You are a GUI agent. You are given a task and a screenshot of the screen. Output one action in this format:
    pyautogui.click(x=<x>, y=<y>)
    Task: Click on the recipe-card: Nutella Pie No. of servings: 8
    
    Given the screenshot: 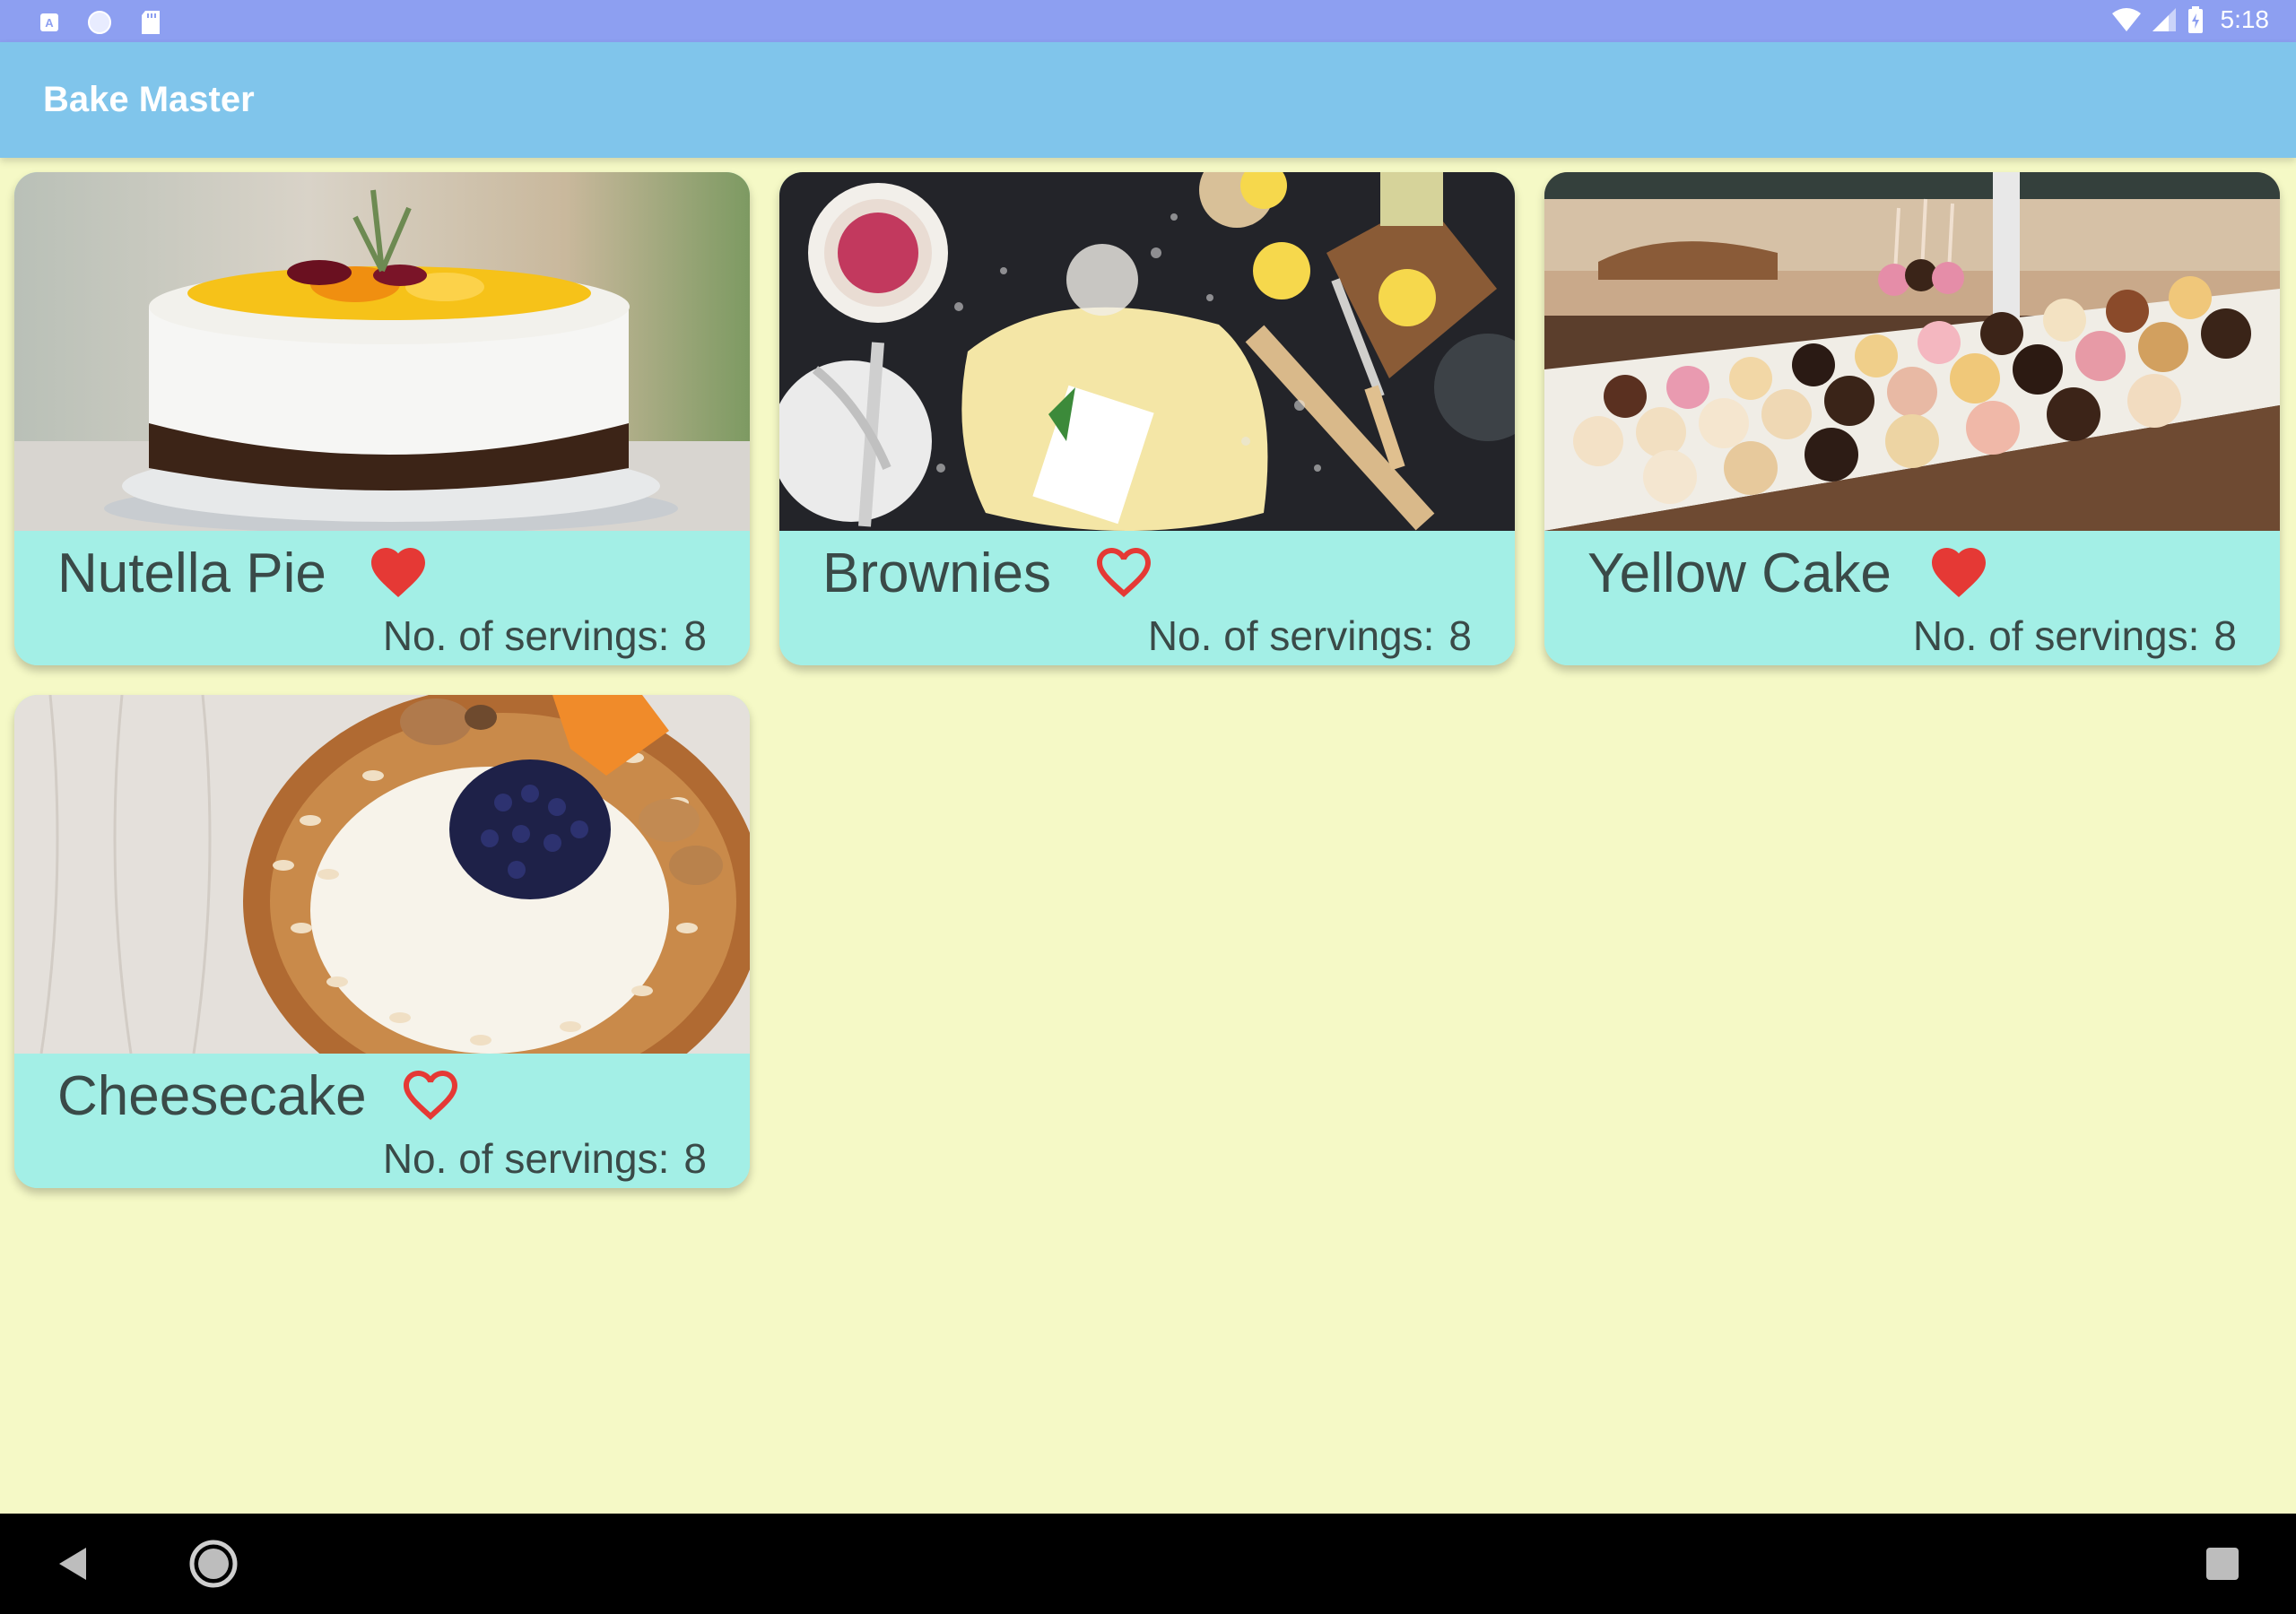 What is the action you would take?
    pyautogui.click(x=382, y=418)
    